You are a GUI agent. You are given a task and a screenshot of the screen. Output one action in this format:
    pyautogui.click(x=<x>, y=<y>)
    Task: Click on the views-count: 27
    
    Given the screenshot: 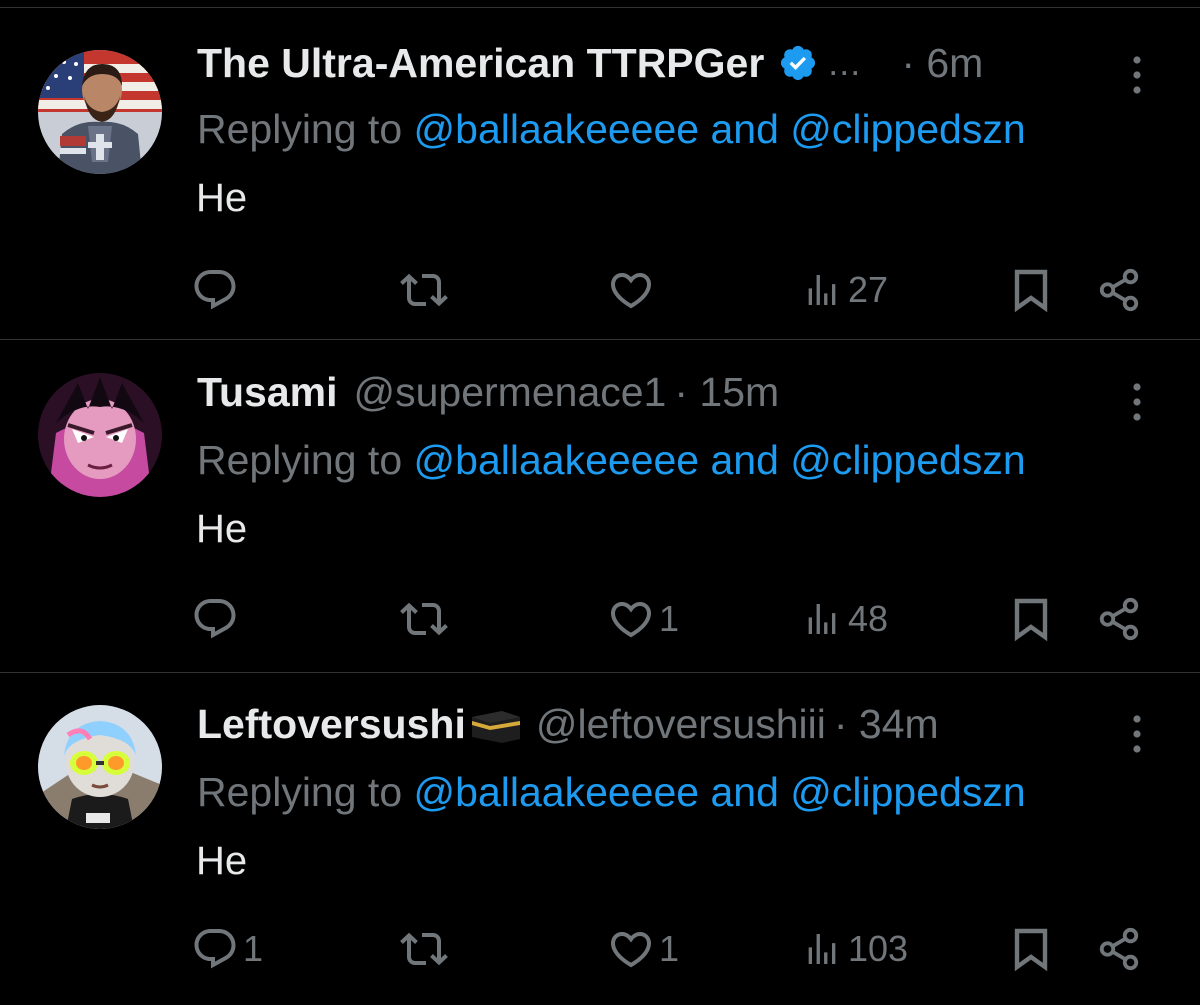 What is the action you would take?
    pyautogui.click(x=868, y=289)
    